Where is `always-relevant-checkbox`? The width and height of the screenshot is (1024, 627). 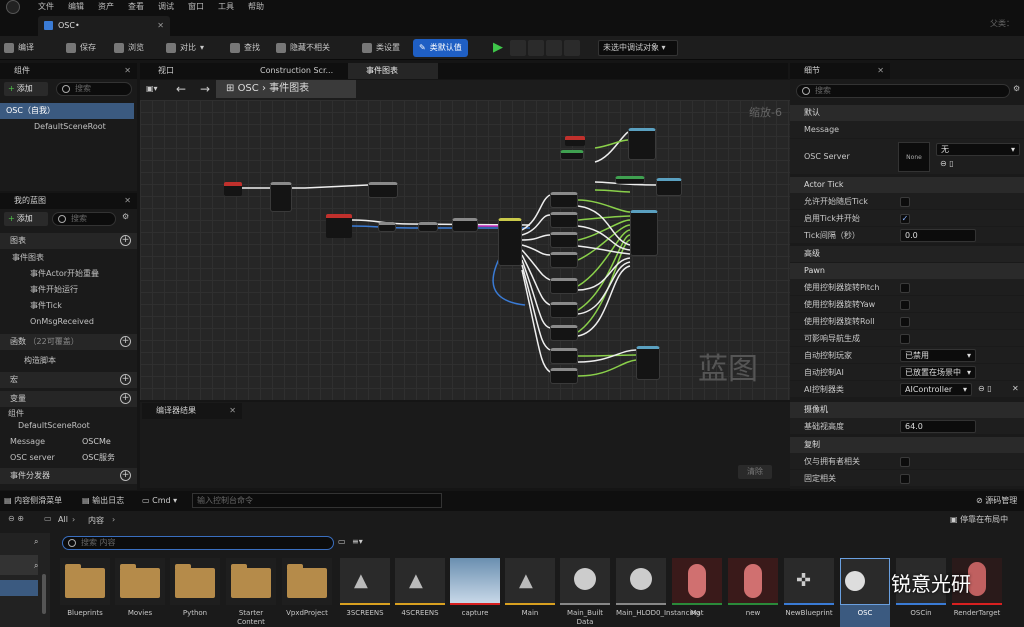
always-relevant-checkbox is located at coordinates (905, 479).